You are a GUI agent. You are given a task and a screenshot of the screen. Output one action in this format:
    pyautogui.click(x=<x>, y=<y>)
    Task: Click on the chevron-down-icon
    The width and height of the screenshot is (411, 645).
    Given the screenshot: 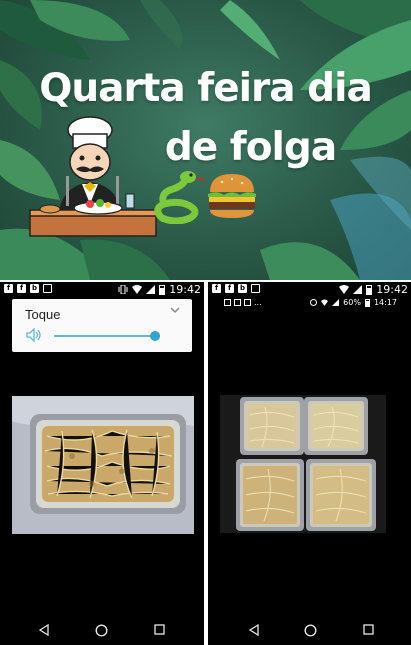 What is the action you would take?
    pyautogui.click(x=175, y=310)
    